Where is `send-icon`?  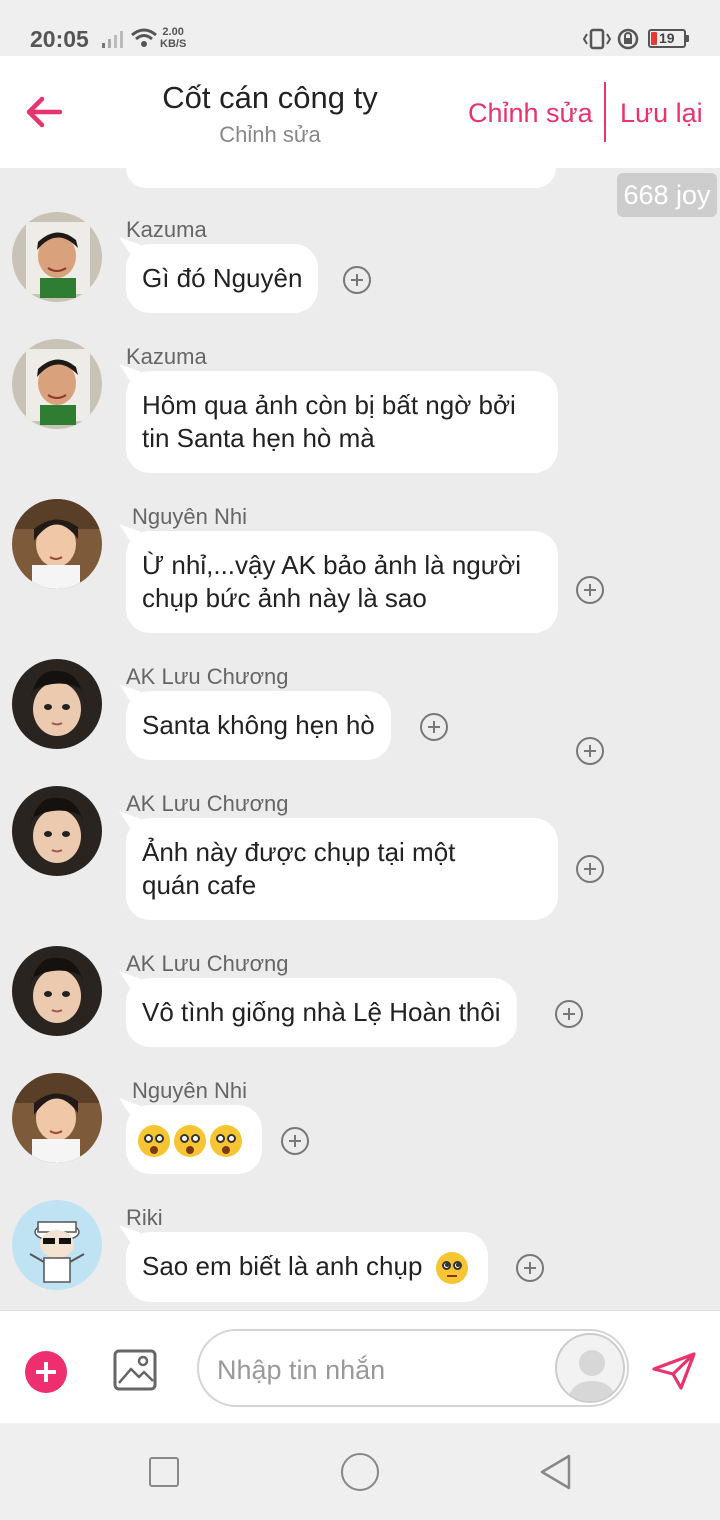 send-icon is located at coordinates (674, 1371).